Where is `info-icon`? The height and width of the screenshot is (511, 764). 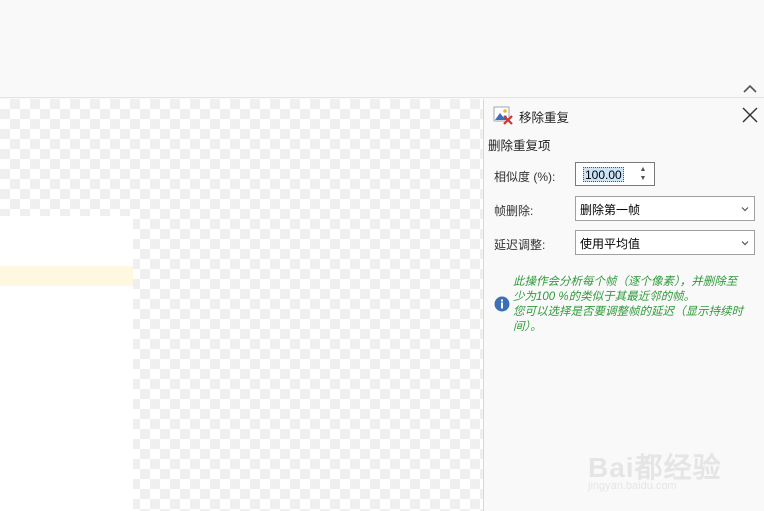 info-icon is located at coordinates (502, 304).